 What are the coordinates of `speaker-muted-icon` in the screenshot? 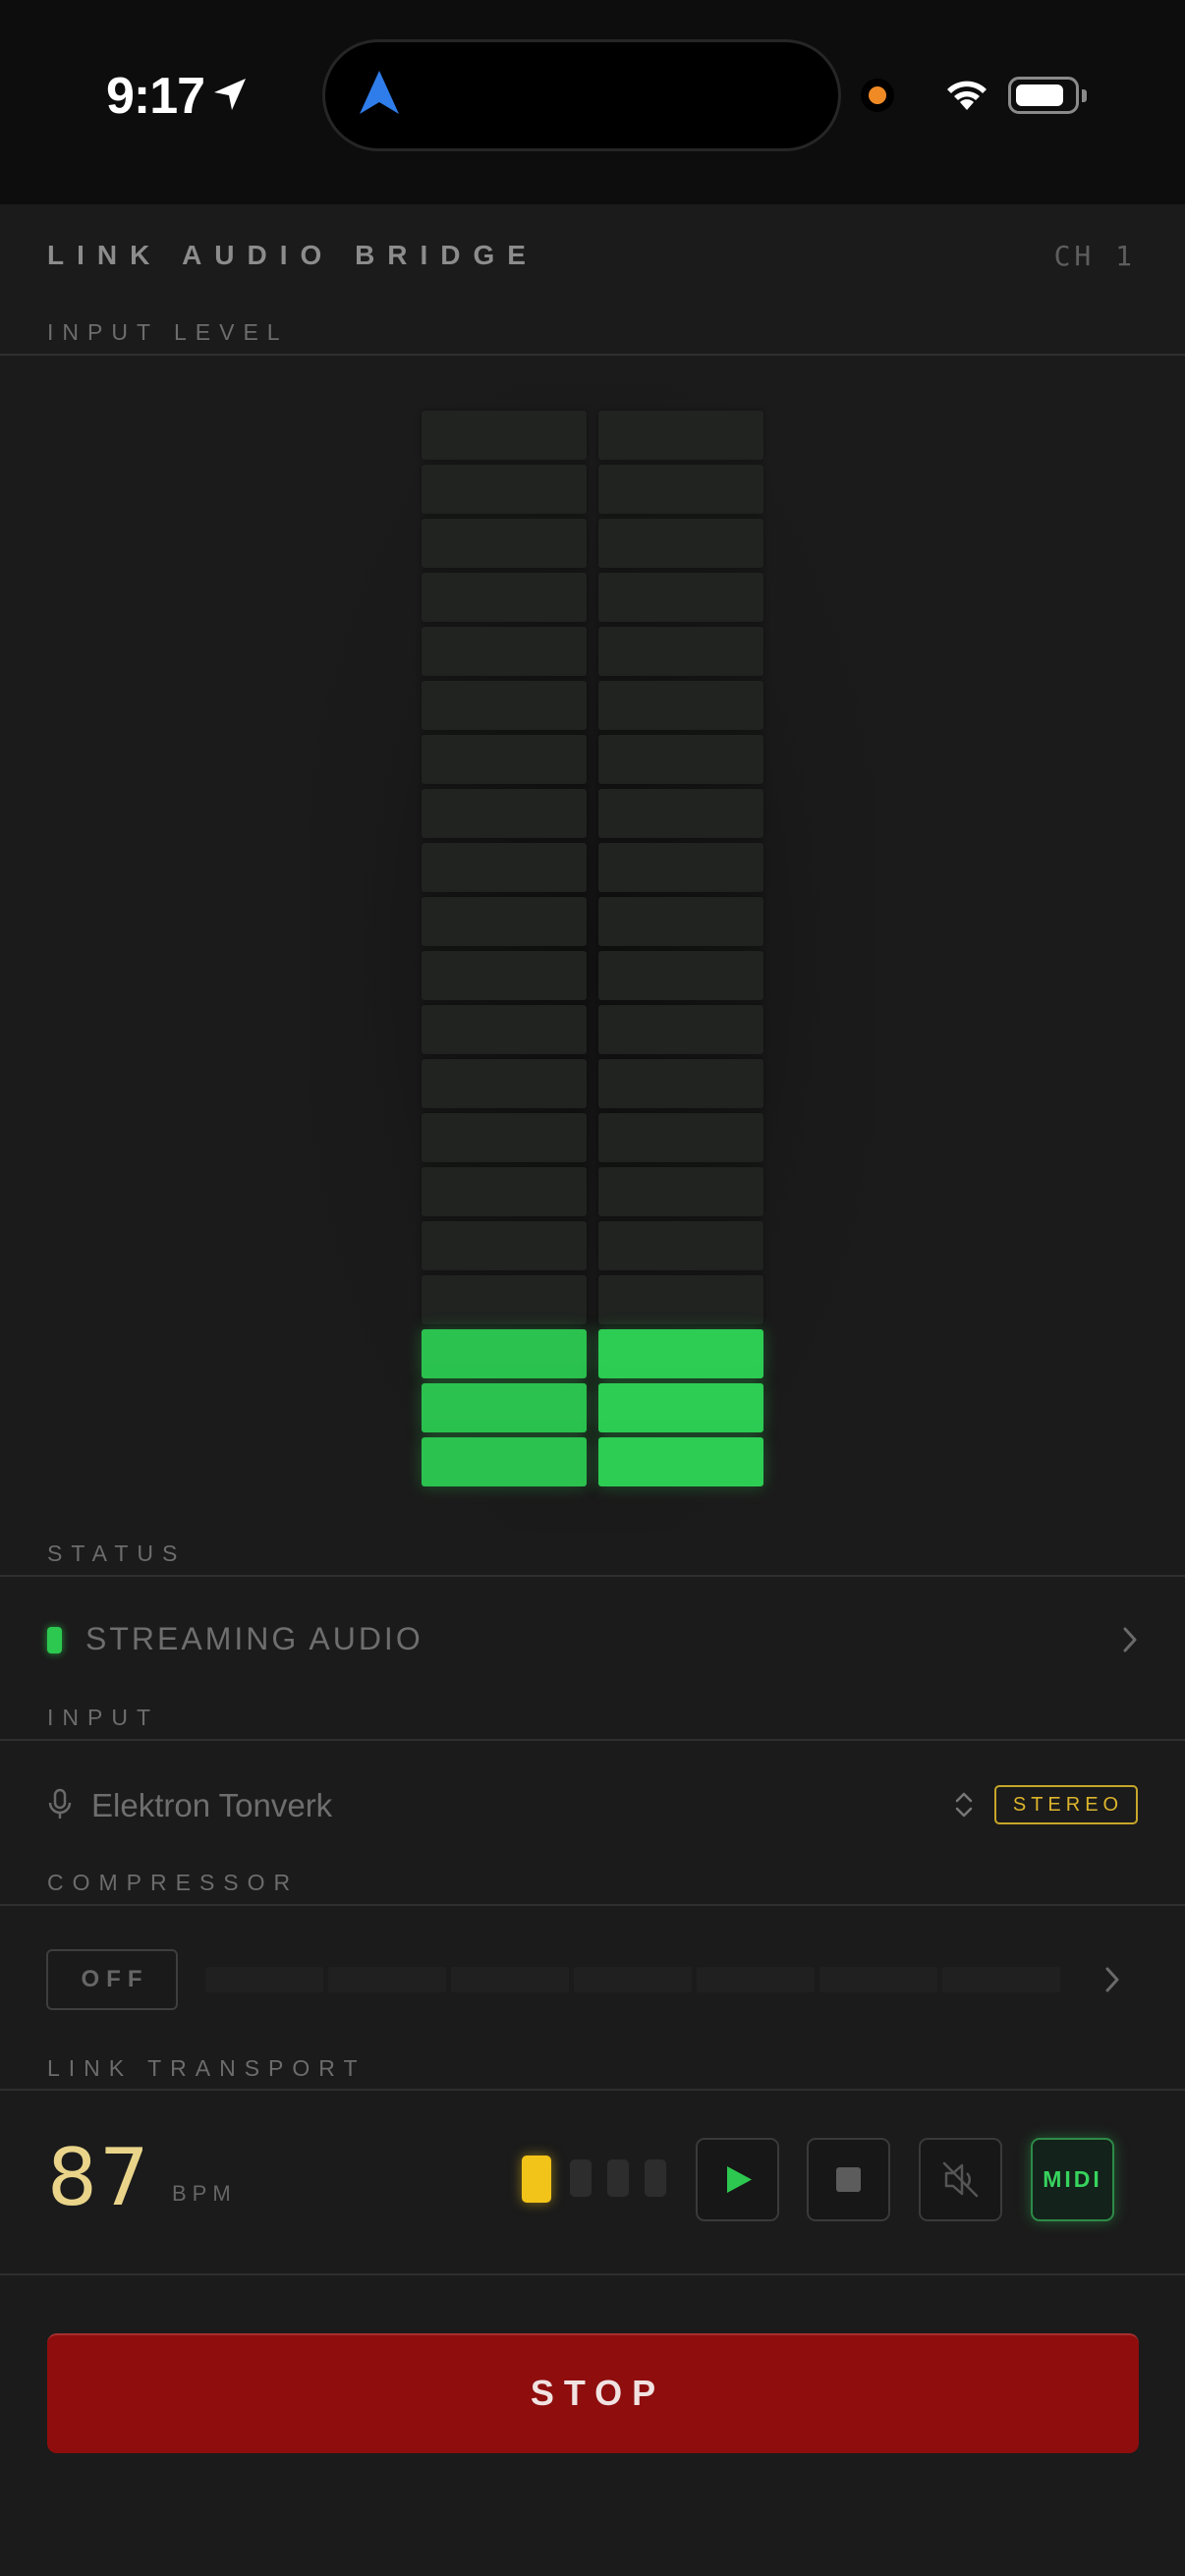 It's located at (961, 2179).